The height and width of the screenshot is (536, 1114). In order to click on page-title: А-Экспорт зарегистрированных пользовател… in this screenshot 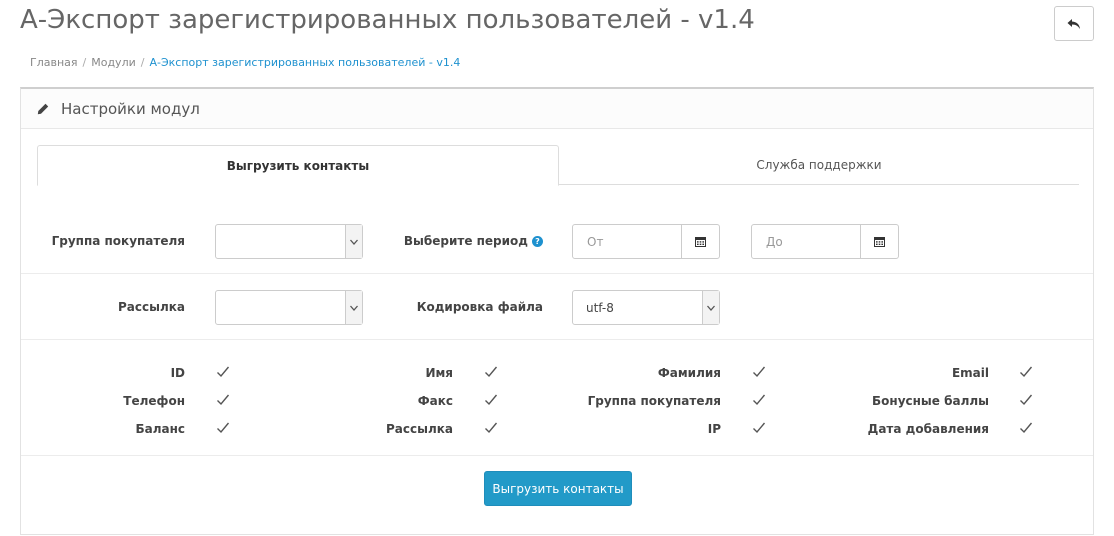, I will do `click(387, 20)`.